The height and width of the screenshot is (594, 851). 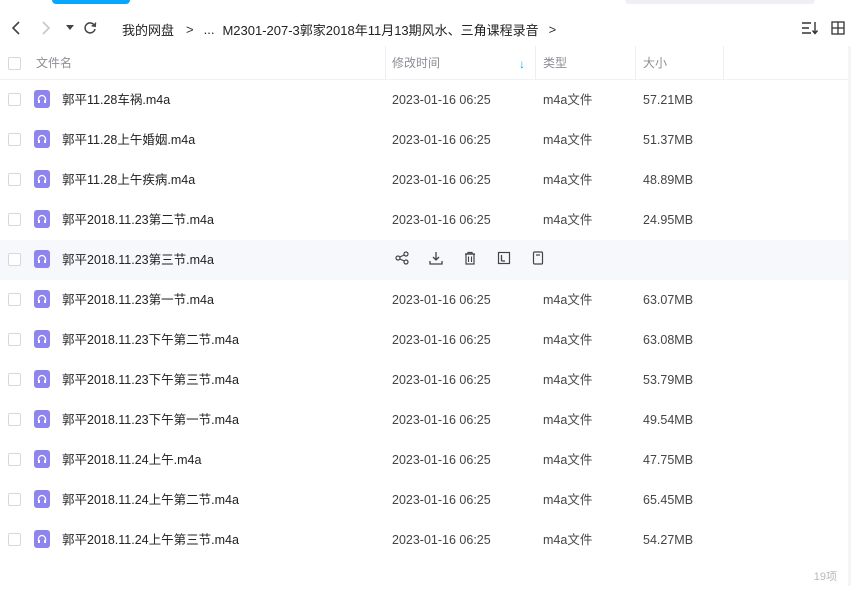 What do you see at coordinates (668, 180) in the screenshot?
I see `file-size: 48.89MB` at bounding box center [668, 180].